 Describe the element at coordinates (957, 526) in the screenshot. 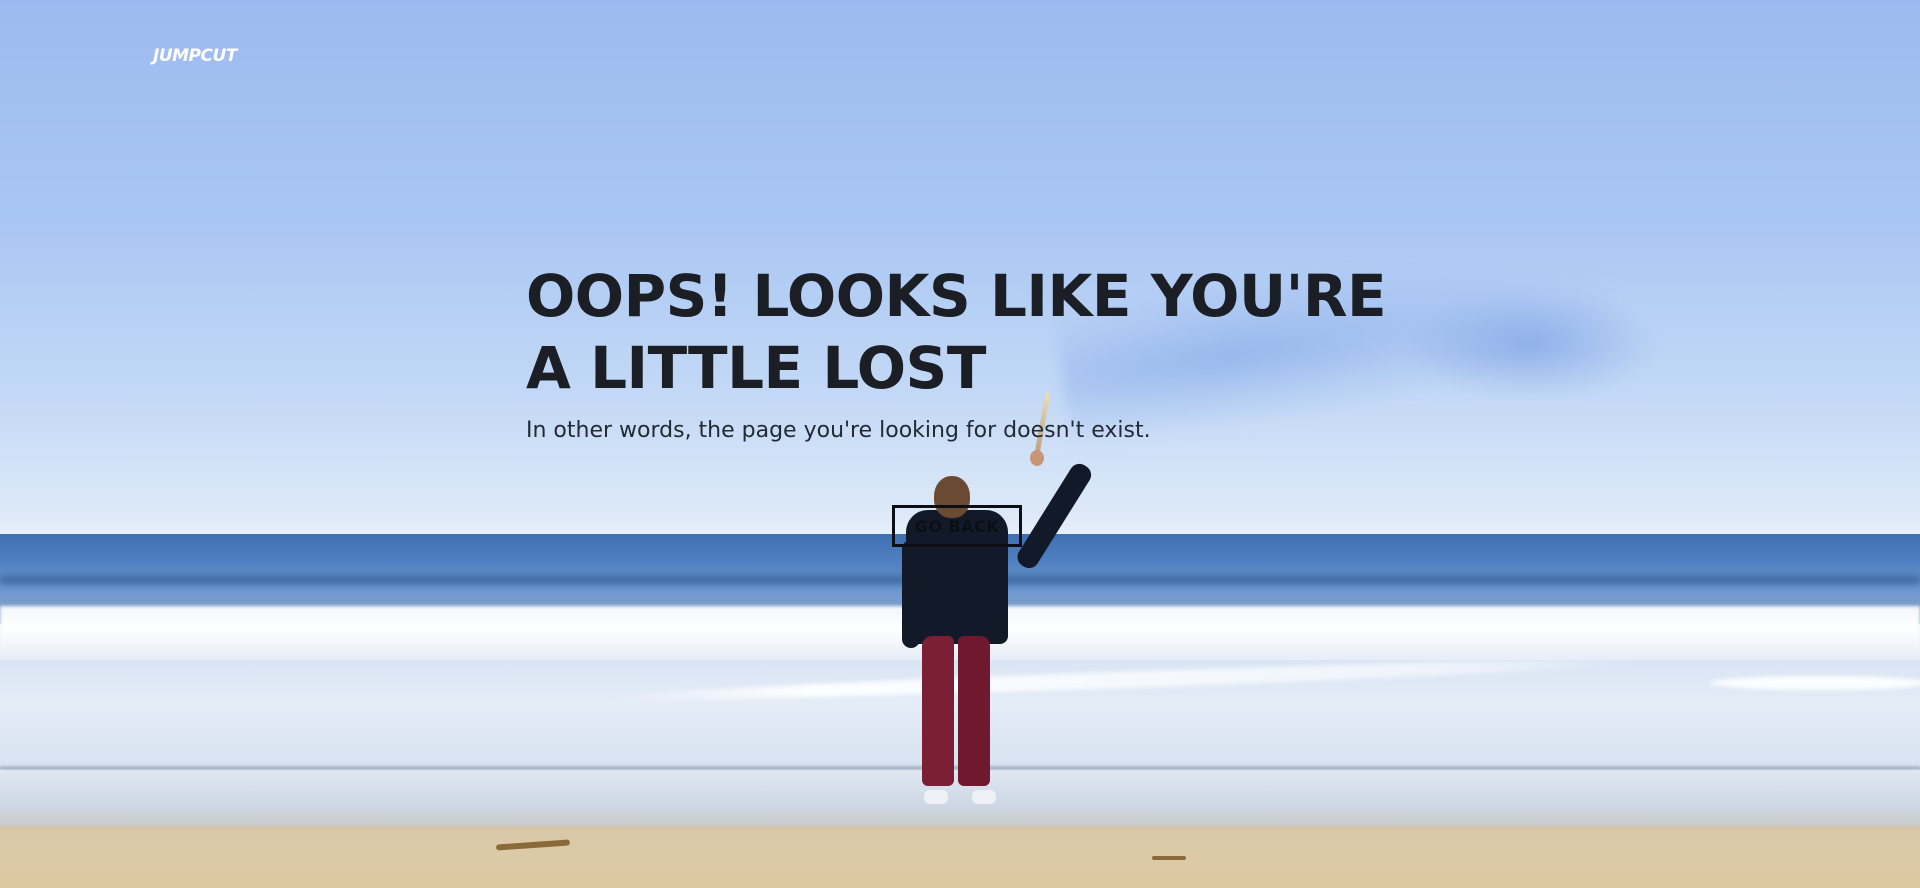

I see `go-back-button: GO BACK` at that location.